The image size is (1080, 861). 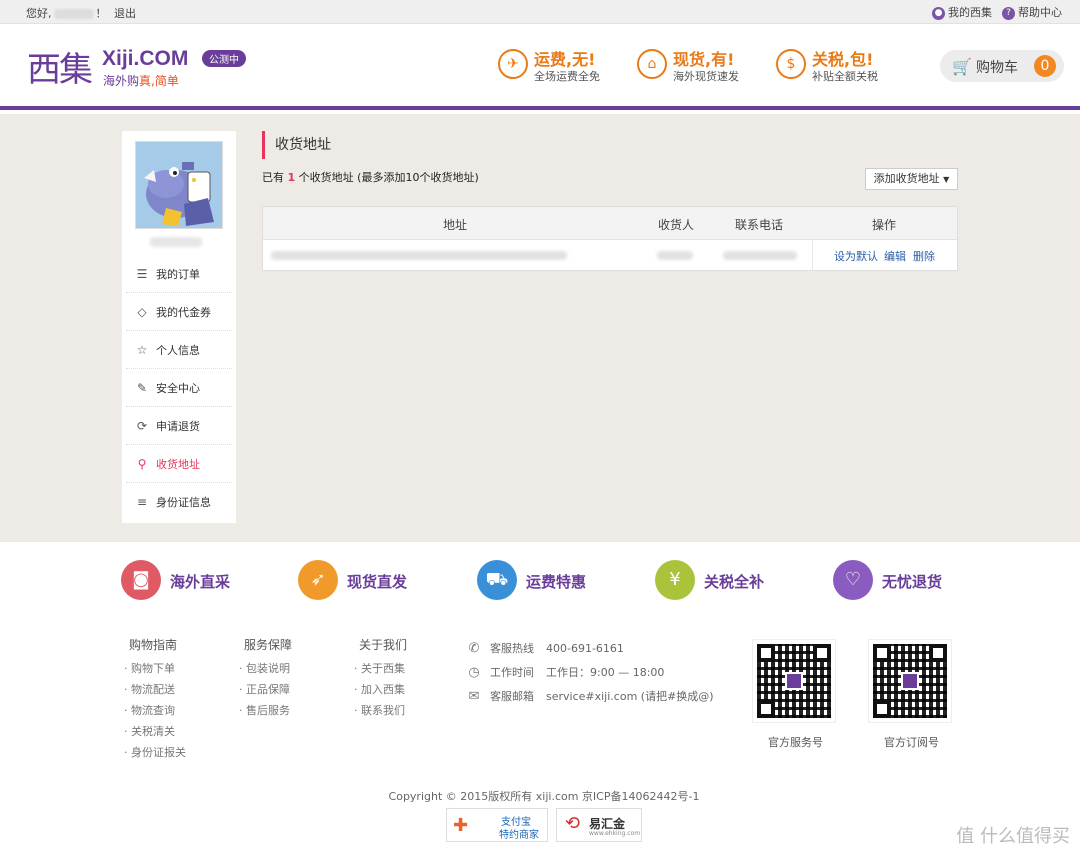 What do you see at coordinates (556, 582) in the screenshot?
I see `feature-label: 运费特惠` at bounding box center [556, 582].